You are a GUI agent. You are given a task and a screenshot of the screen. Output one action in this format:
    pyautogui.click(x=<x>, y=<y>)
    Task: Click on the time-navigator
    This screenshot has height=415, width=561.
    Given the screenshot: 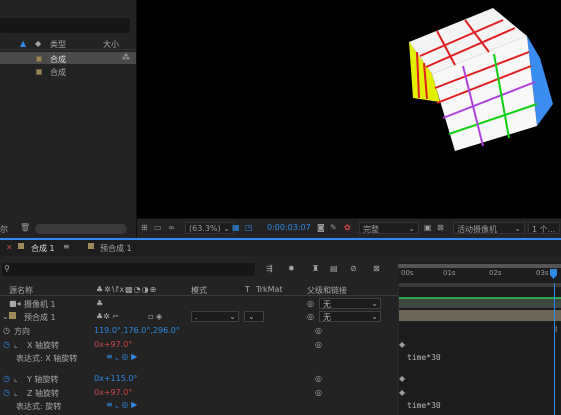 What is the action you would take?
    pyautogui.click(x=479, y=266)
    